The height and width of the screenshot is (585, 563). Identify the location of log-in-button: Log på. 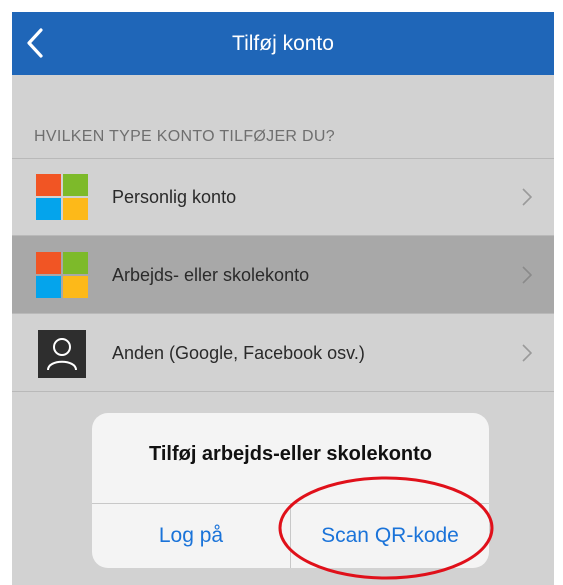
(191, 536).